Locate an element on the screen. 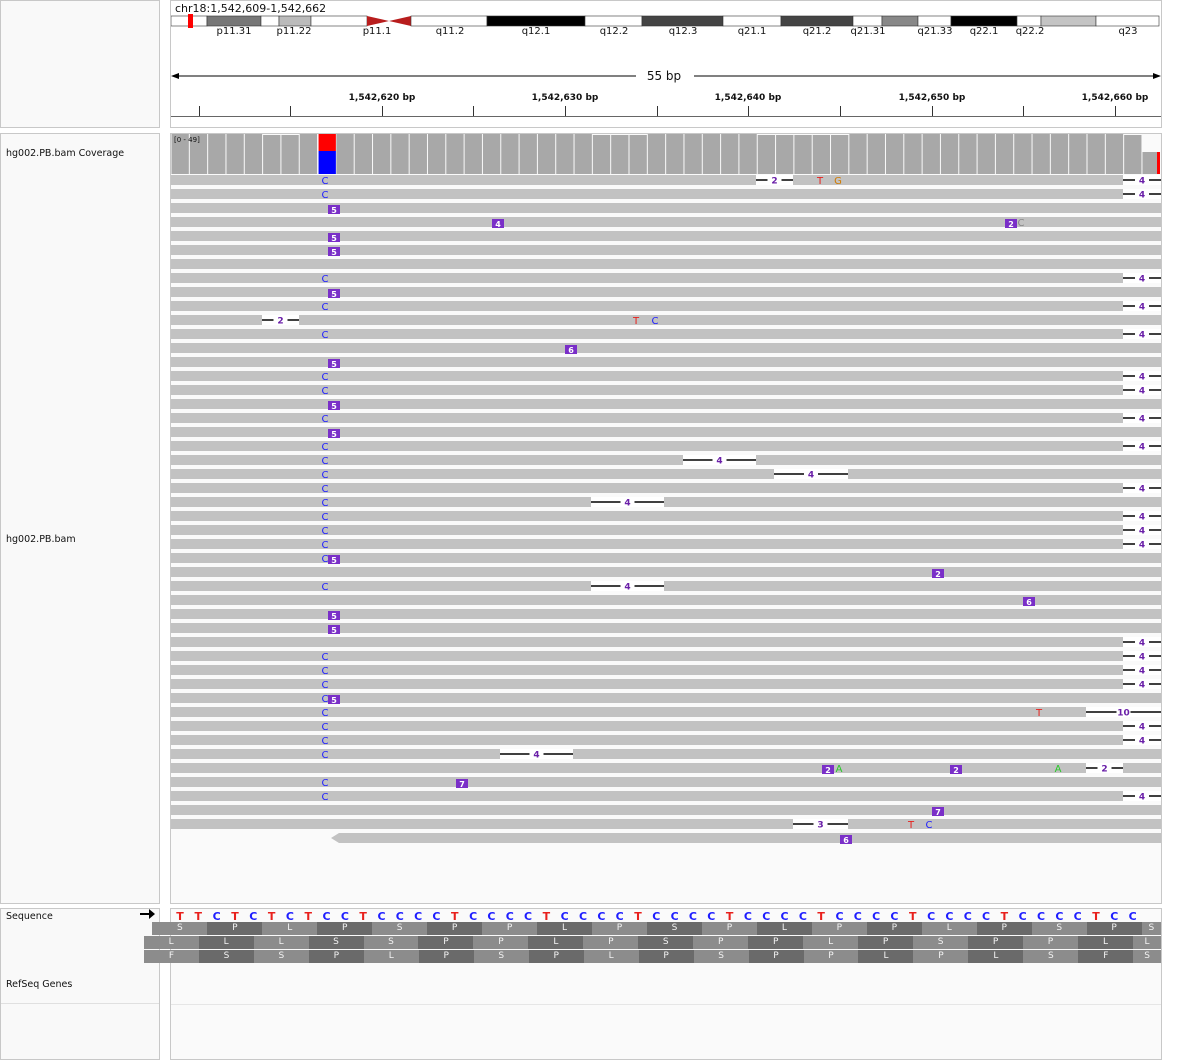 Image resolution: width=1180 pixels, height=1060 pixels. ruler-tick is located at coordinates (473, 111).